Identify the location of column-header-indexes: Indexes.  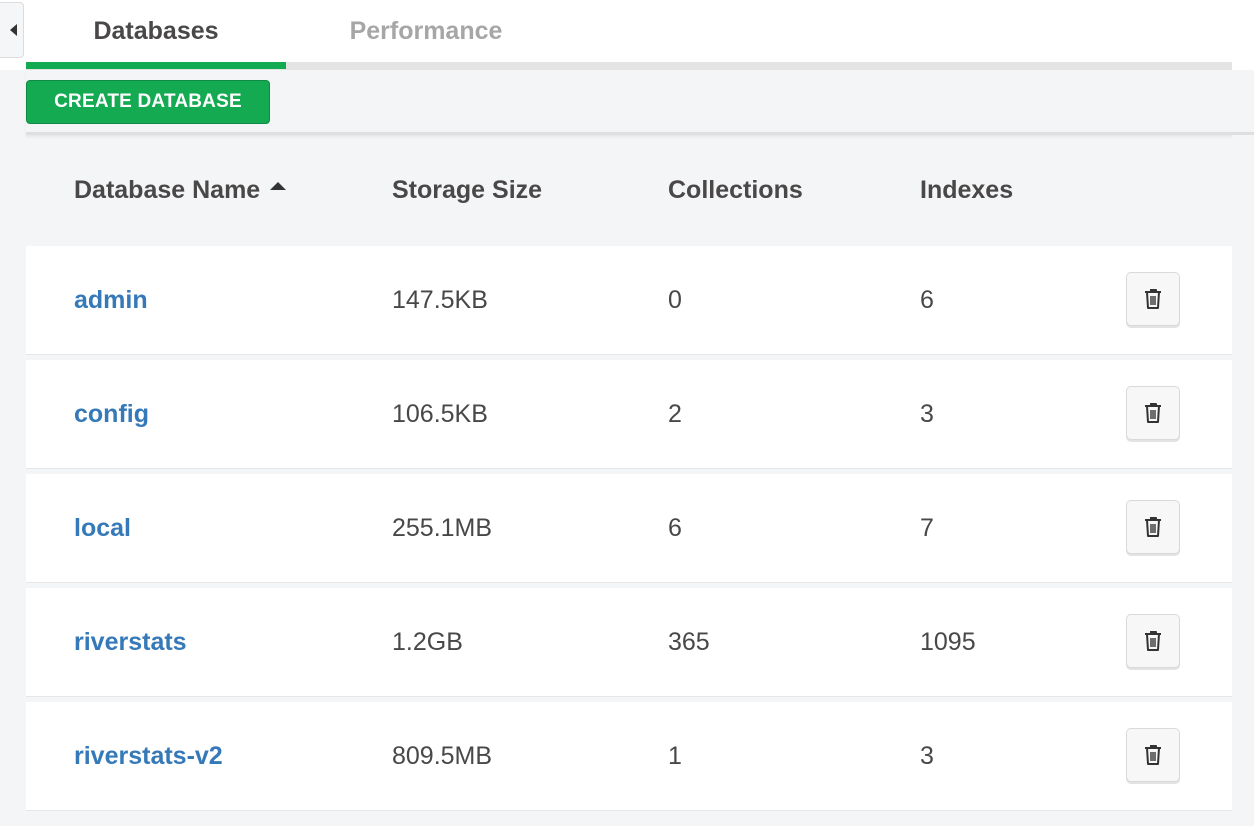
(966, 190).